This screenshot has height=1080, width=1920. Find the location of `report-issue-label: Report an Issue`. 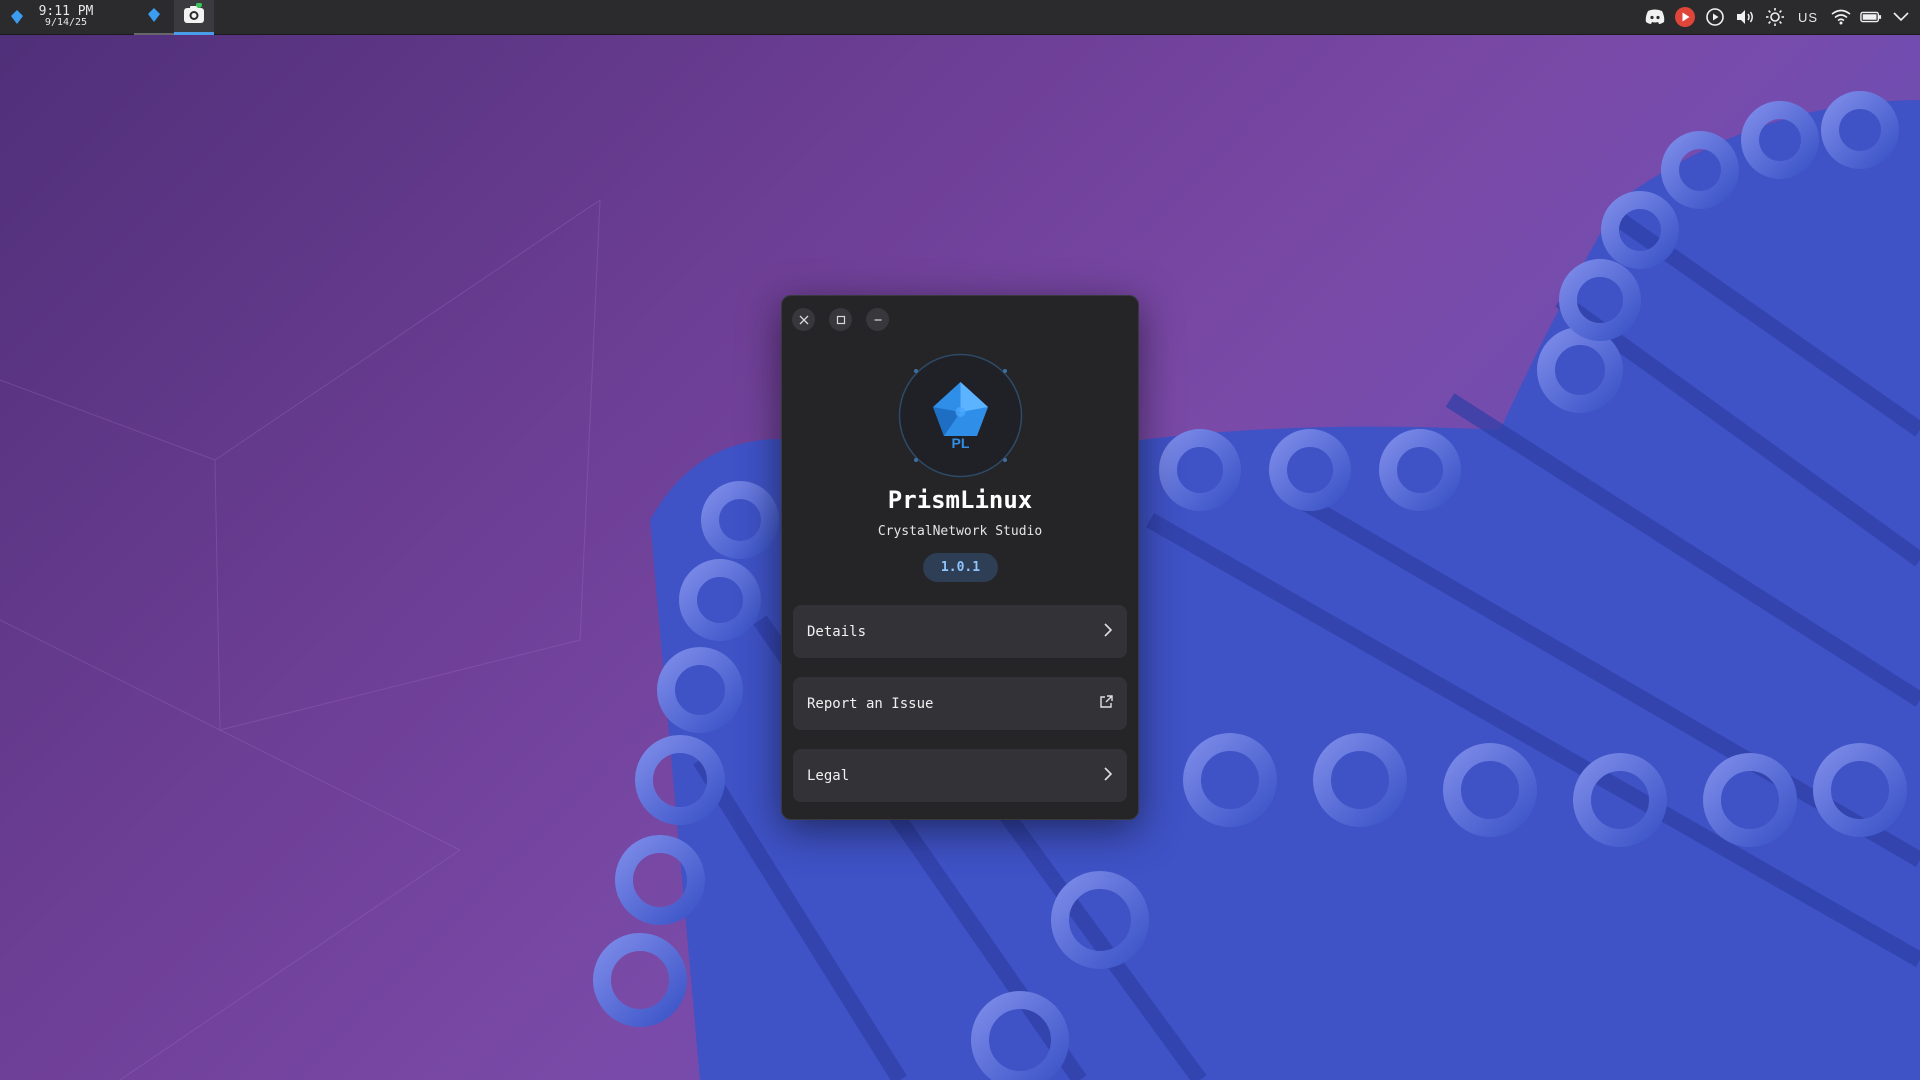

report-issue-label: Report an Issue is located at coordinates (870, 703).